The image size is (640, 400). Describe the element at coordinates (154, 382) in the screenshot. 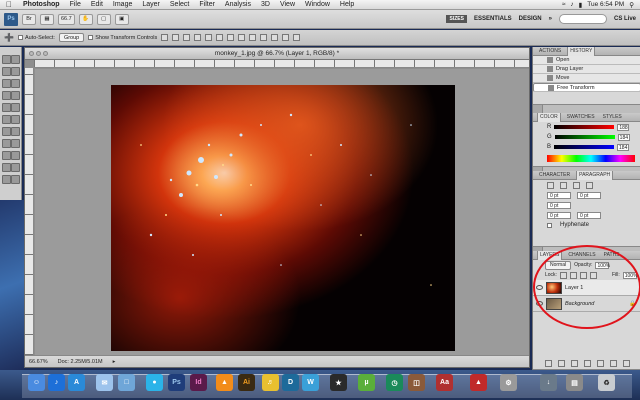

I see `messages-icon: ●` at that location.